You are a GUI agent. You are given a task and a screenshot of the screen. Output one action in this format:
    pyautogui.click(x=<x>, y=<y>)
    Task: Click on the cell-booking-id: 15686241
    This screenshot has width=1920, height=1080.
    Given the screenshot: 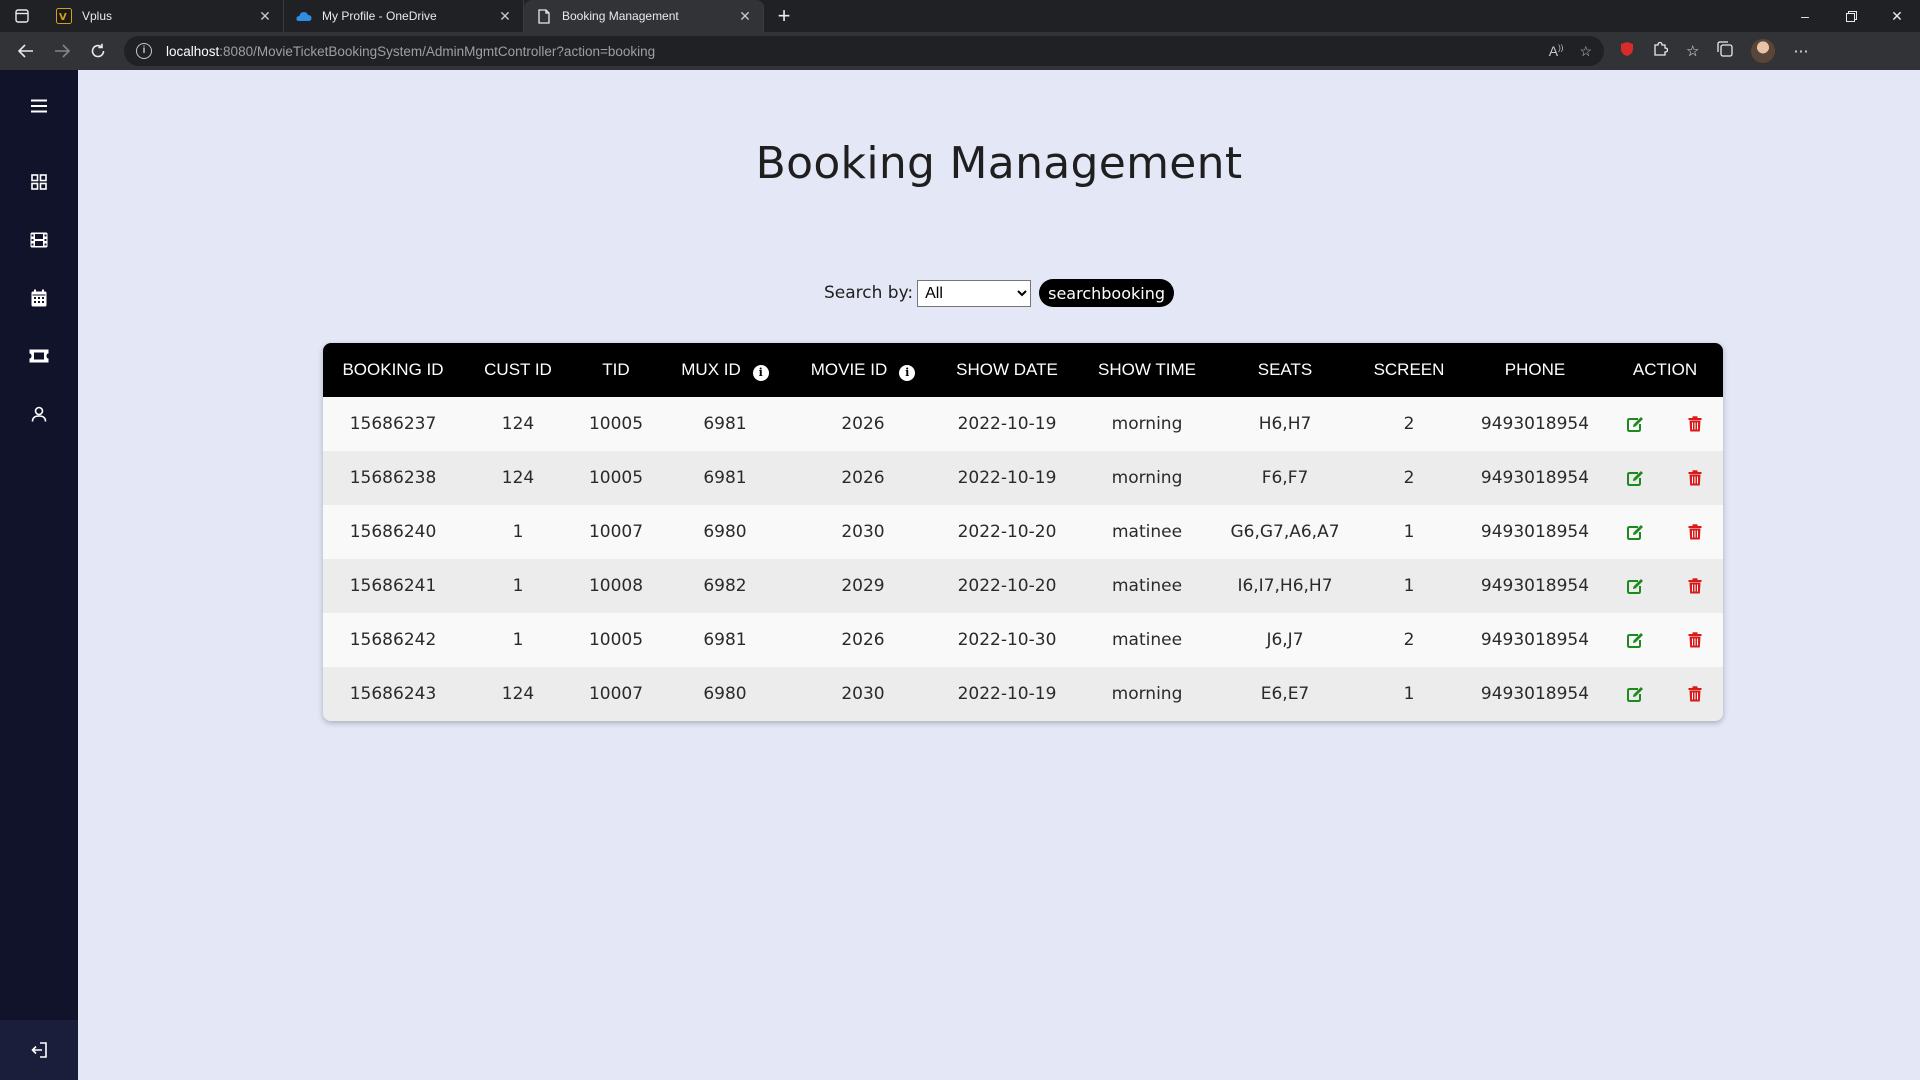 What is the action you would take?
    pyautogui.click(x=393, y=586)
    